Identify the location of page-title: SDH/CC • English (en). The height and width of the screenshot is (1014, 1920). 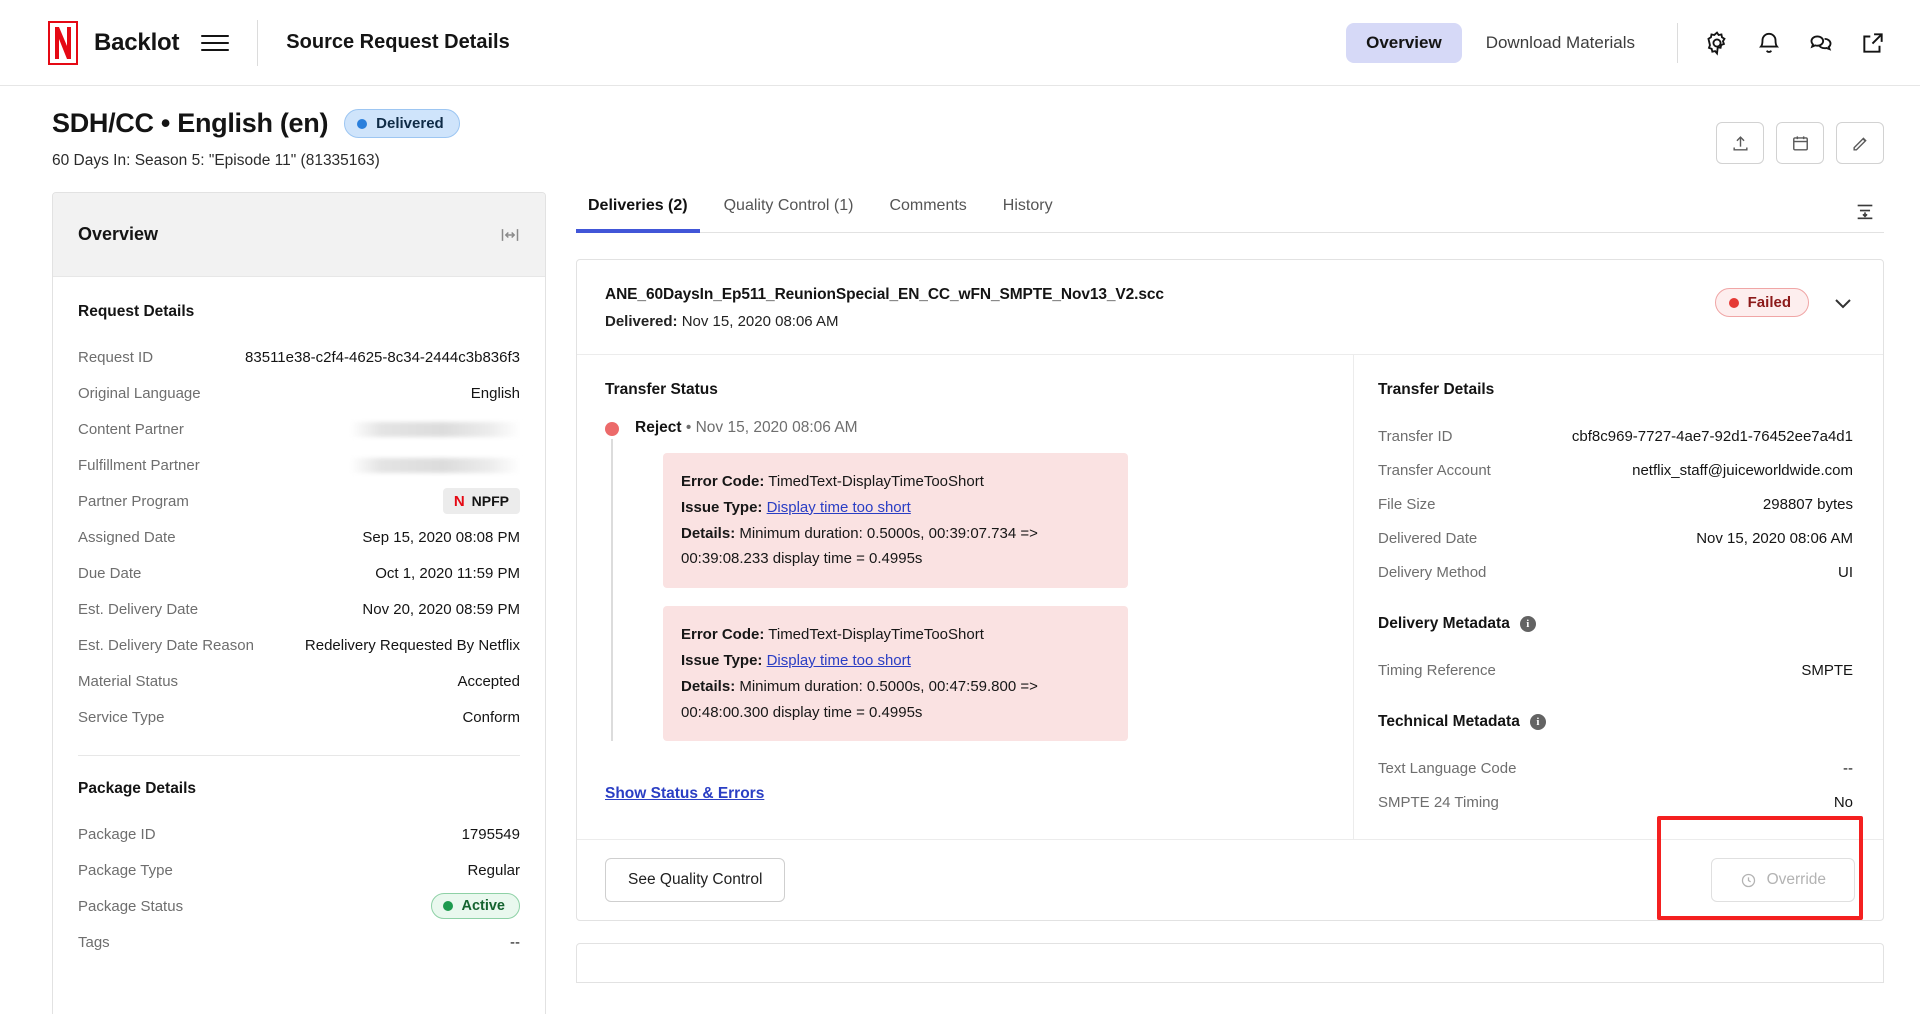
(190, 123).